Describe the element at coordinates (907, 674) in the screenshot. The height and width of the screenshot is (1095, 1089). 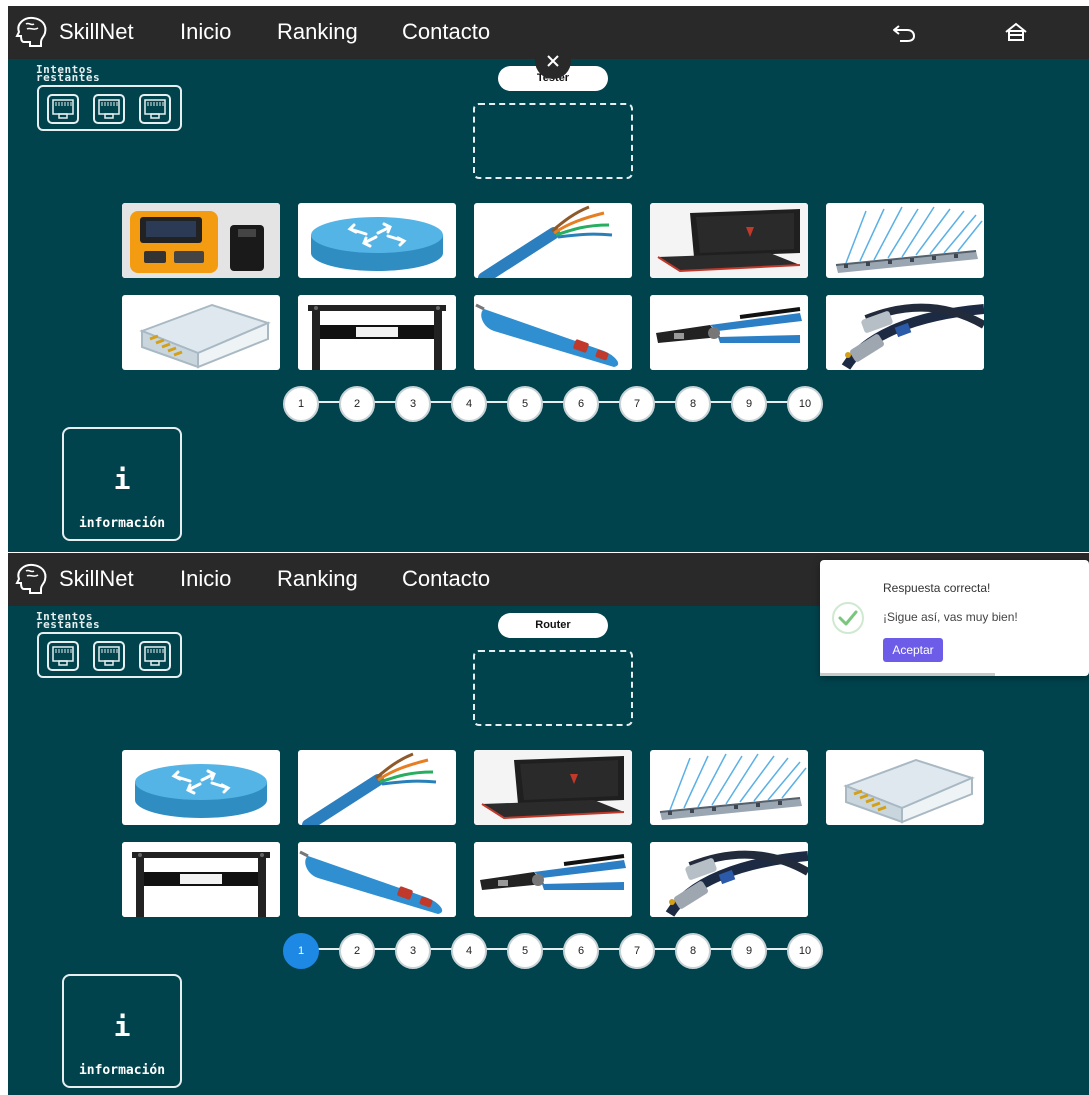
I see `toast-progress-bar` at that location.